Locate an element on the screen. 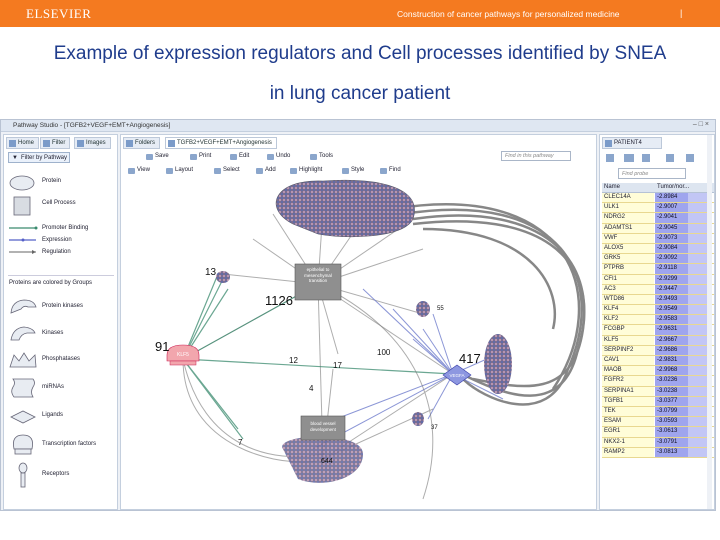 This screenshot has width=720, height=540. blood-node-label: blood vessel development is located at coordinates (323, 426).